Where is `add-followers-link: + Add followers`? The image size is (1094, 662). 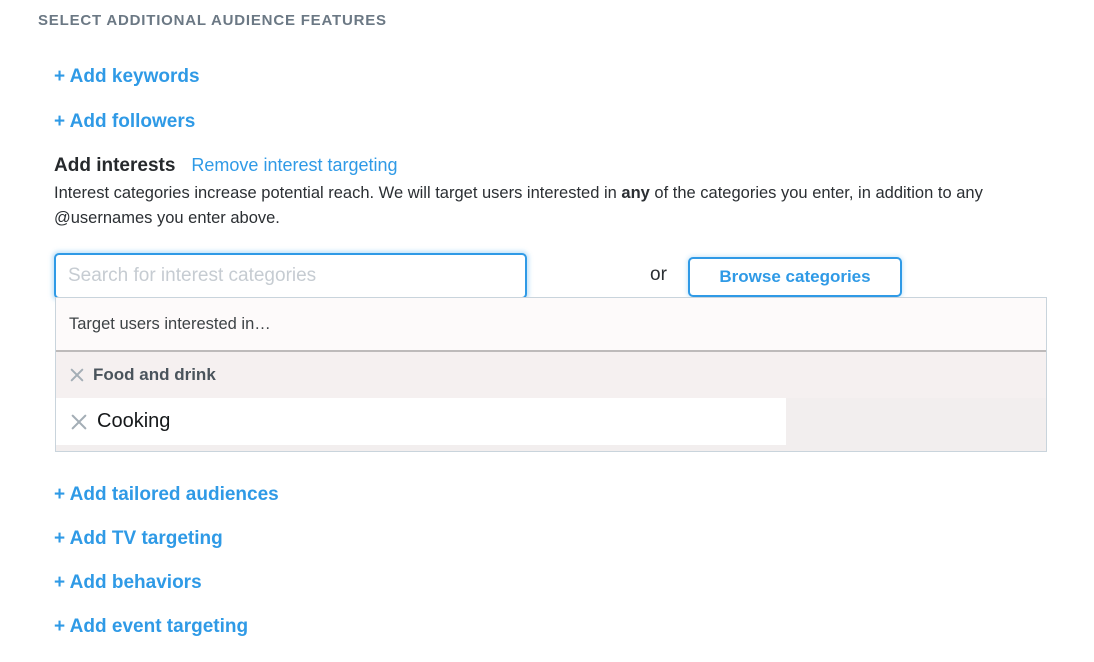
add-followers-link: + Add followers is located at coordinates (124, 122).